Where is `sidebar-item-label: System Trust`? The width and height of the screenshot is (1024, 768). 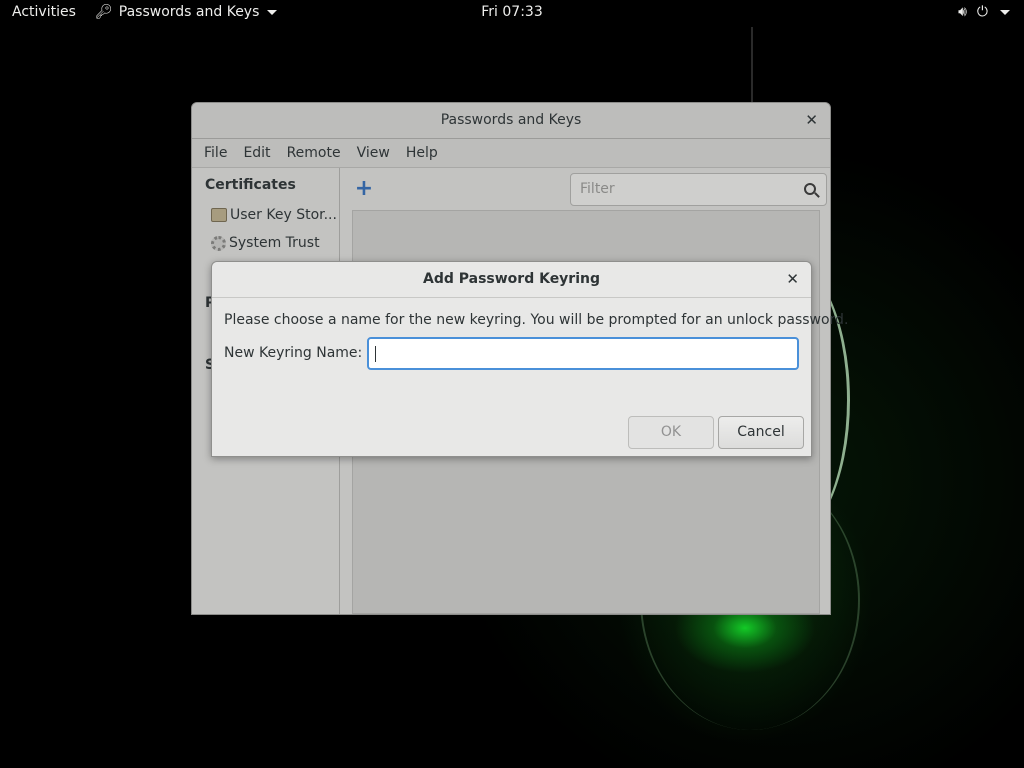 sidebar-item-label: System Trust is located at coordinates (274, 243).